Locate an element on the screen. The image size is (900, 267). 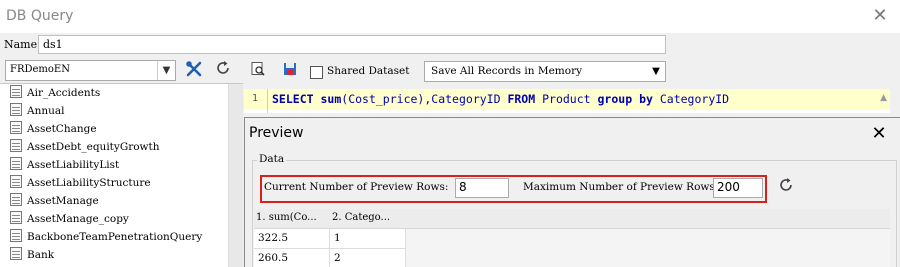
save-icon is located at coordinates (290, 72).